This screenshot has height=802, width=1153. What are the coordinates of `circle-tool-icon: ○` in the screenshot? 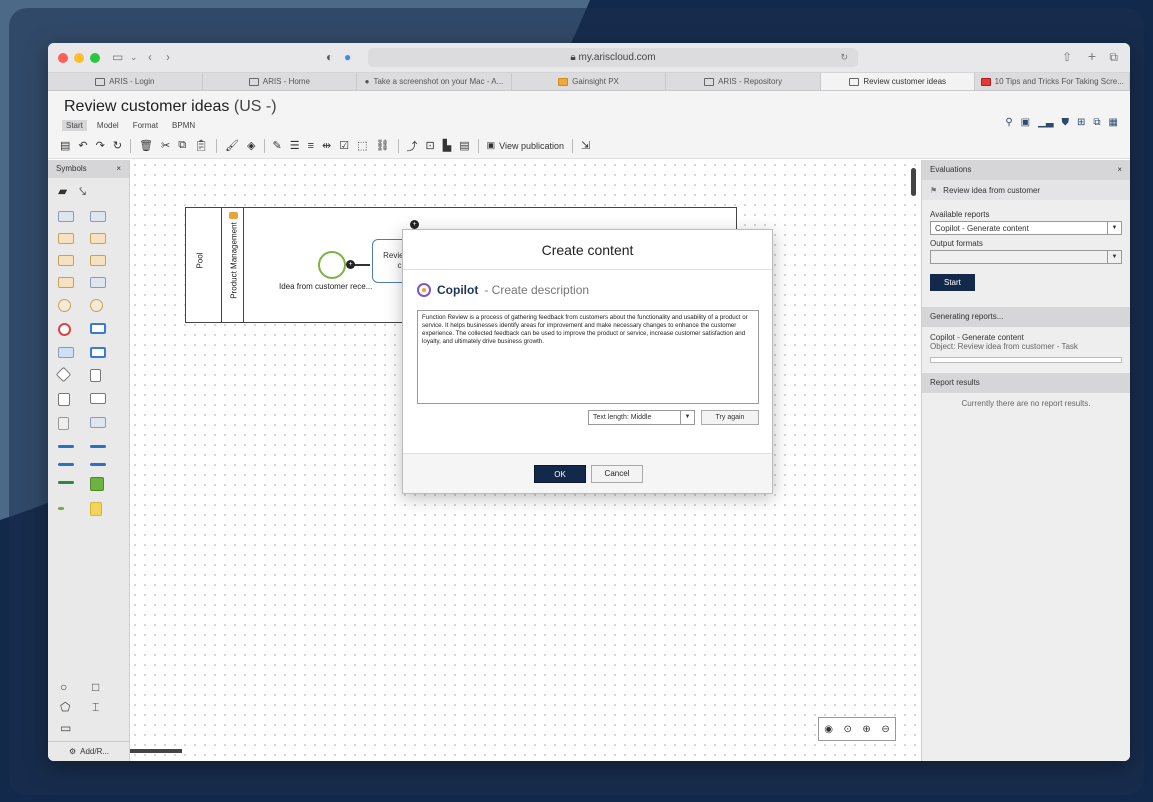 It's located at (70, 687).